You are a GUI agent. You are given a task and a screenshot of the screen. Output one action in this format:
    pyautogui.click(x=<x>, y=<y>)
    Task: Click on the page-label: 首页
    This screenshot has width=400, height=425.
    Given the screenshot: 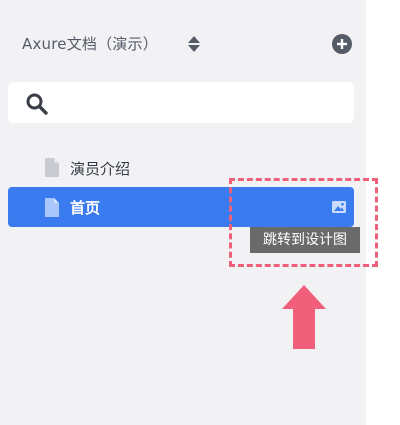 What is the action you would take?
    pyautogui.click(x=85, y=208)
    